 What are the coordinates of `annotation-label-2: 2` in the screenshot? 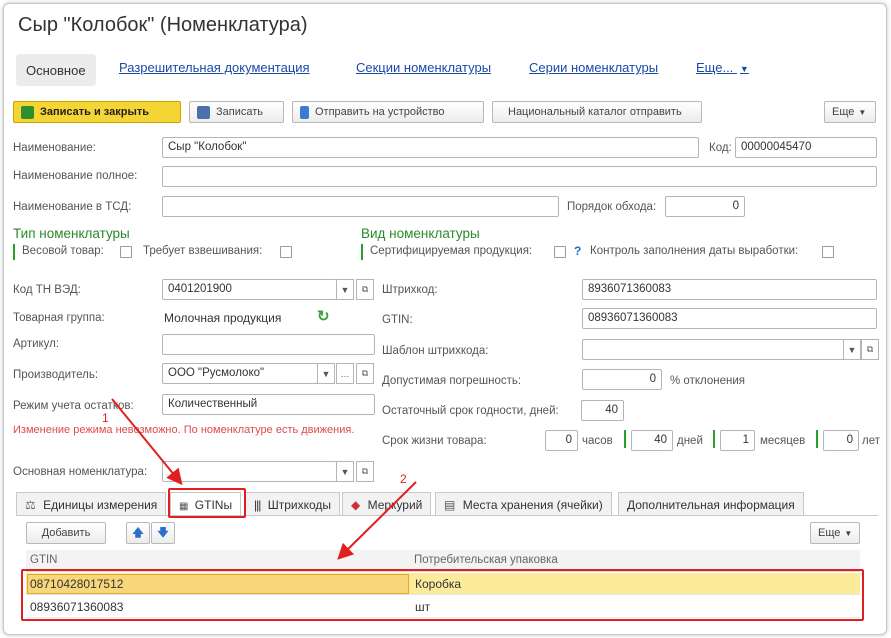 It's located at (403, 479).